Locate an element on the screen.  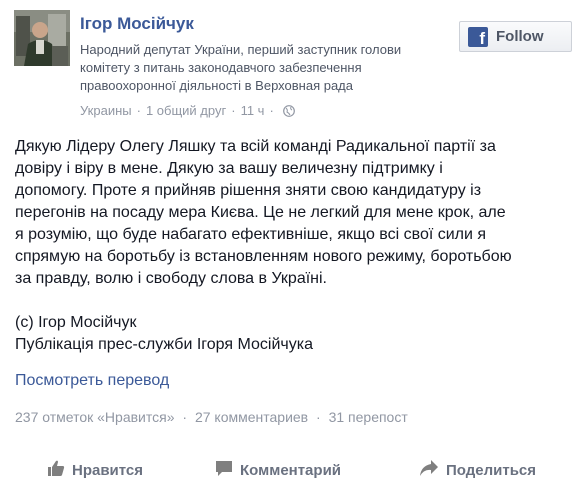
post-action-bar: Нравится Комментарий Поделиться is located at coordinates (292, 470).